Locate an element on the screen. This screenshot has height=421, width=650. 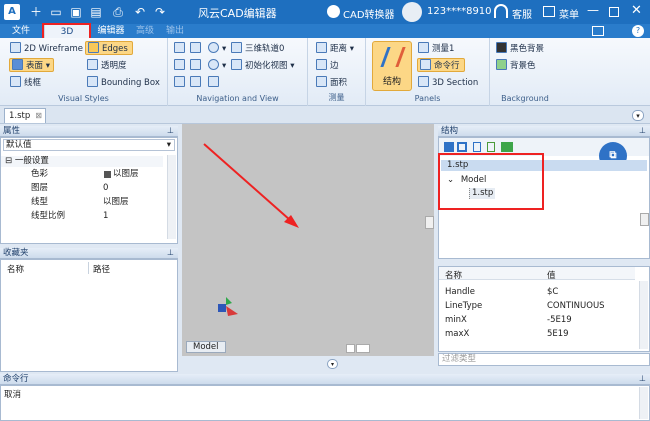
cad-convert-link: CAD转换器 is located at coordinates (369, 13).